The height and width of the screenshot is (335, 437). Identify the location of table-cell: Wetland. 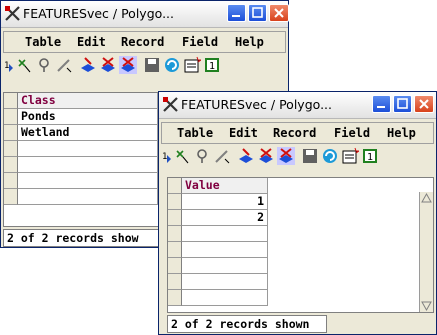
(88, 133).